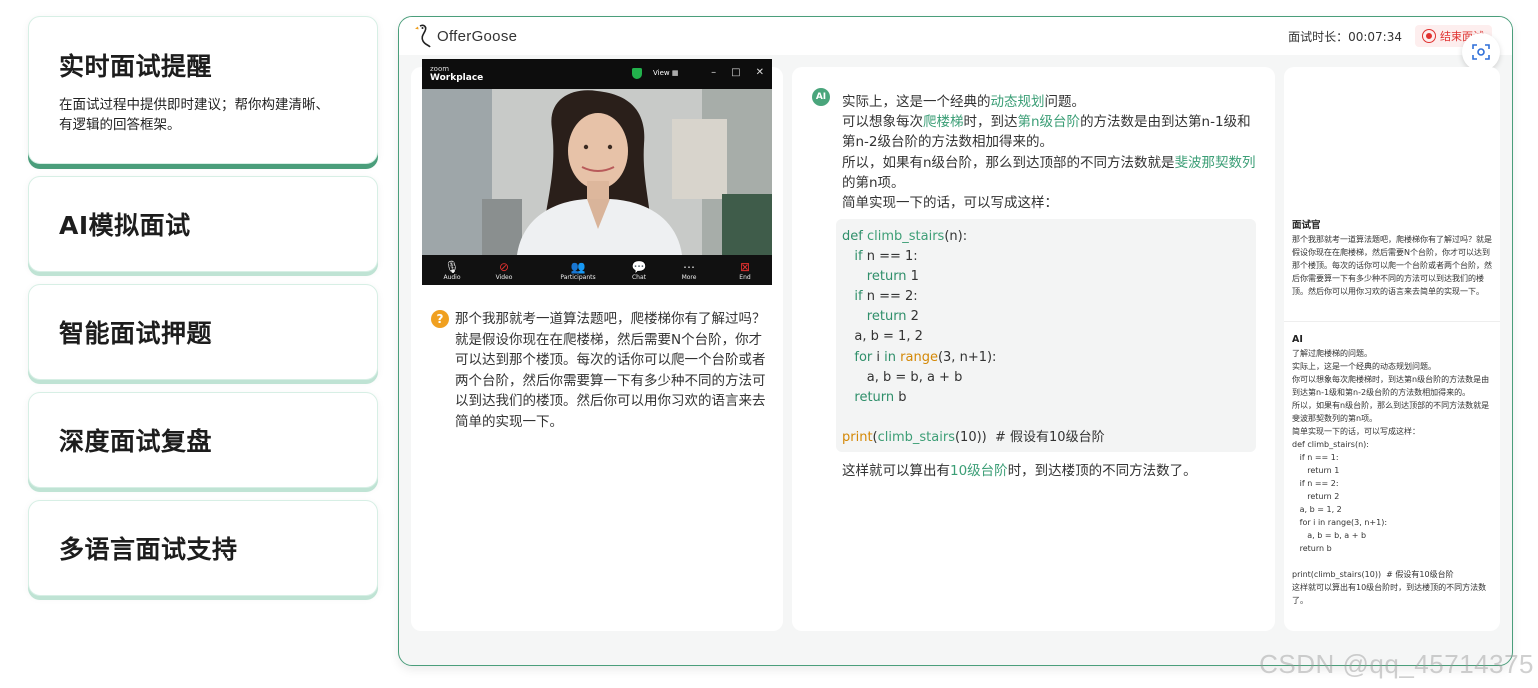 This screenshot has width=1538, height=688. What do you see at coordinates (440, 319) in the screenshot?
I see `question-mark-icon: ?` at bounding box center [440, 319].